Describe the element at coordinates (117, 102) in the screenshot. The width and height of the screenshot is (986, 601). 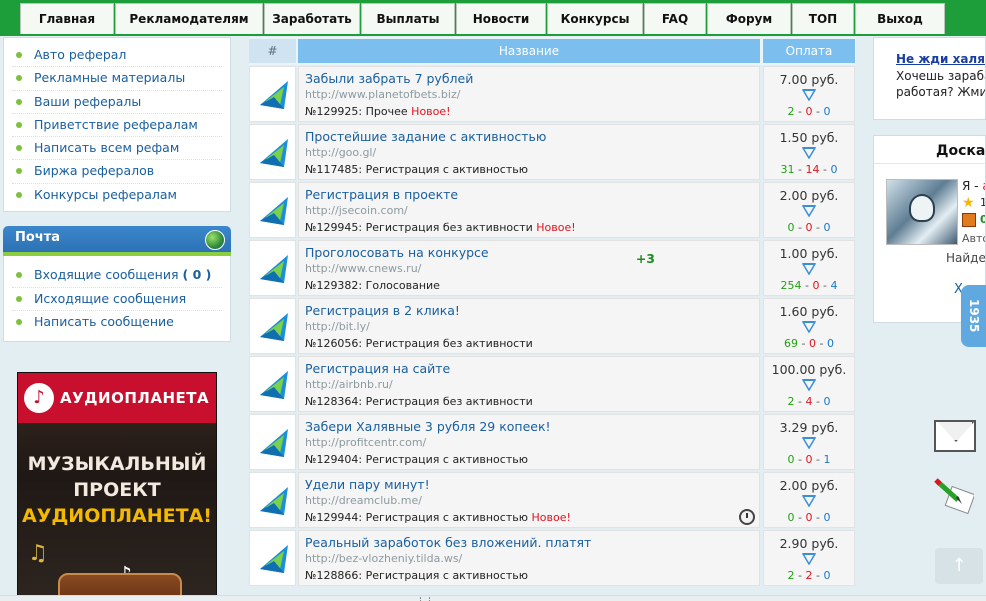
I see `referral-menu-item: Ваши рефералы` at that location.